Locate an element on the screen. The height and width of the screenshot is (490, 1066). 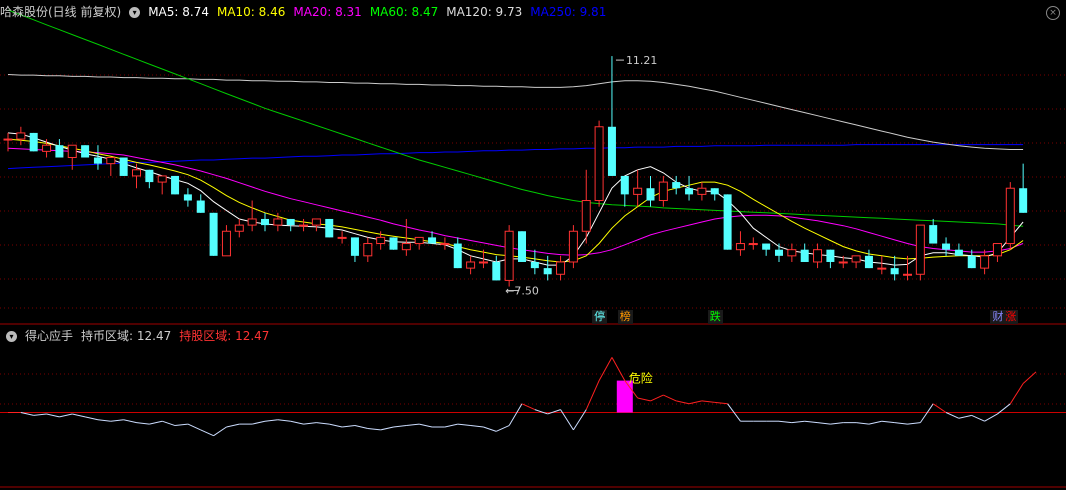
settings-toggle-icon: ▾ is located at coordinates (135, 12).